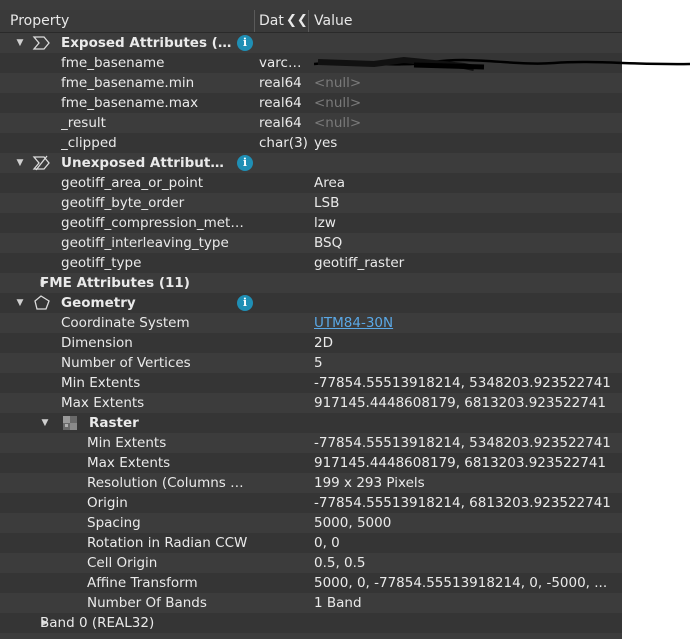 The height and width of the screenshot is (639, 690). What do you see at coordinates (114, 523) in the screenshot?
I see `property-name: Spacing` at bounding box center [114, 523].